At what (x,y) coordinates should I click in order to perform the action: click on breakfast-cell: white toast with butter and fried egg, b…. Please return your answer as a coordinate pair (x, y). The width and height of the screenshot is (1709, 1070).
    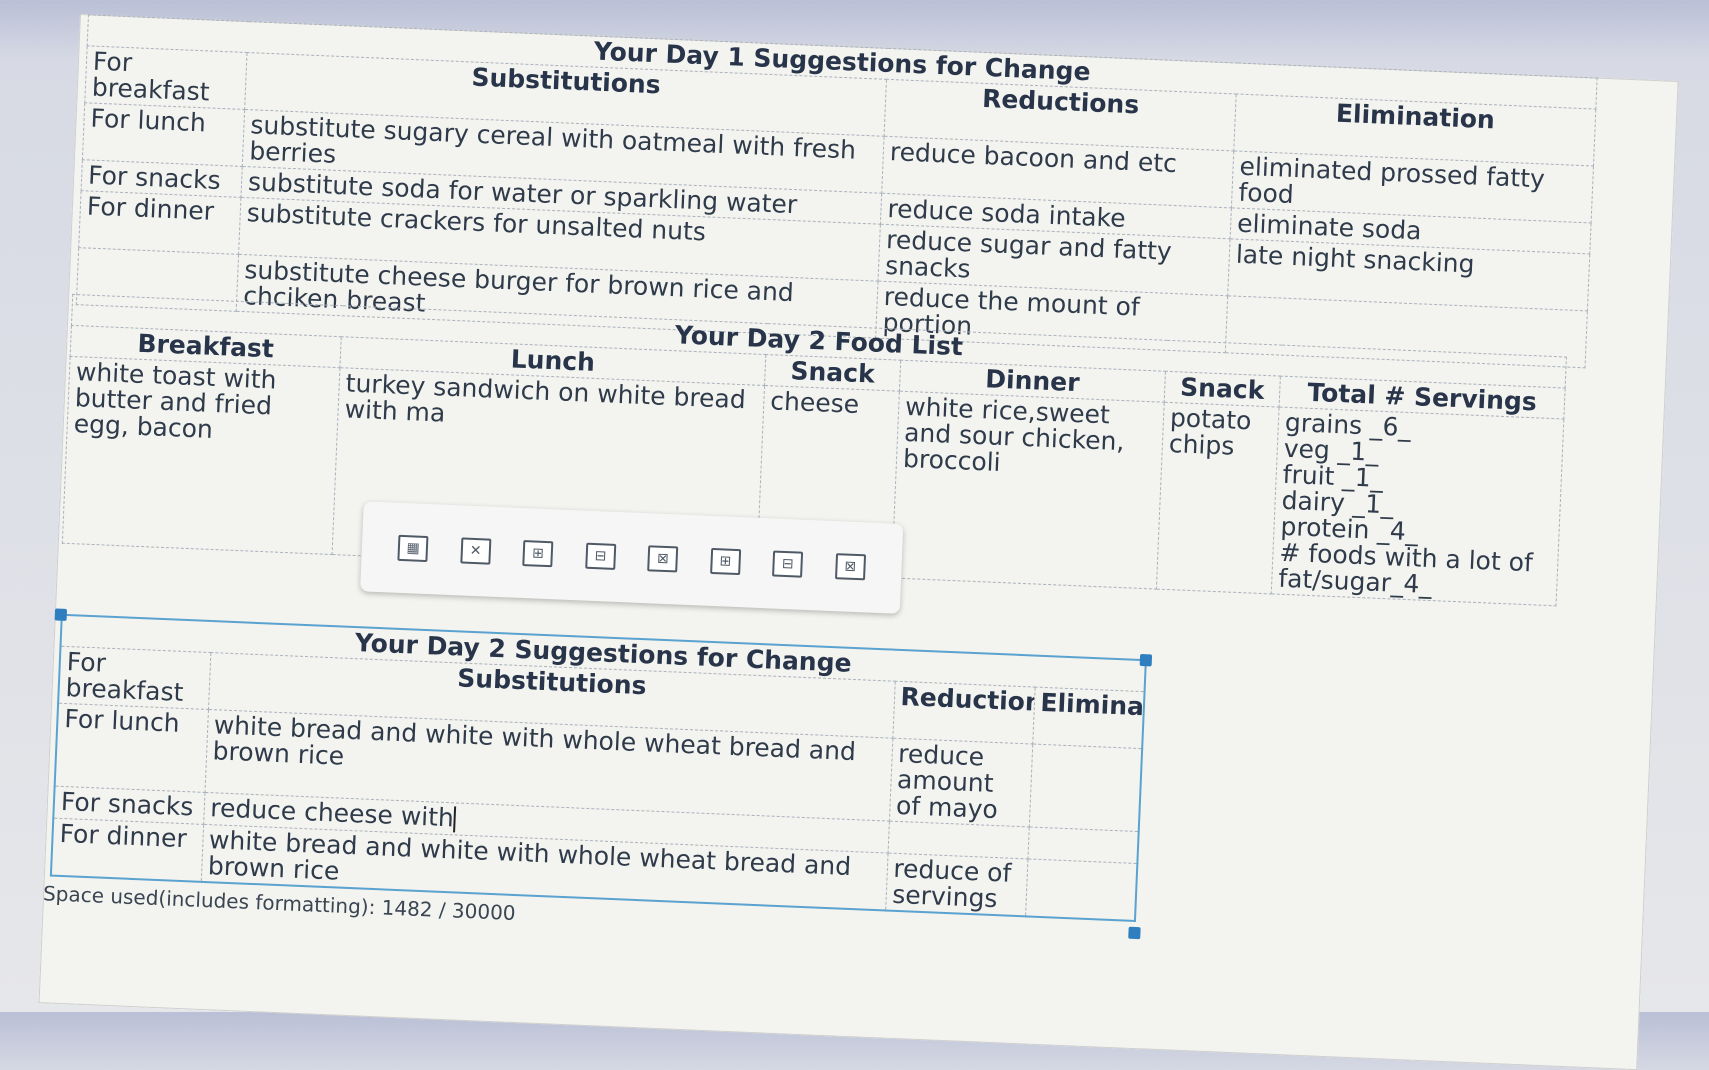
    Looking at the image, I should click on (201, 455).